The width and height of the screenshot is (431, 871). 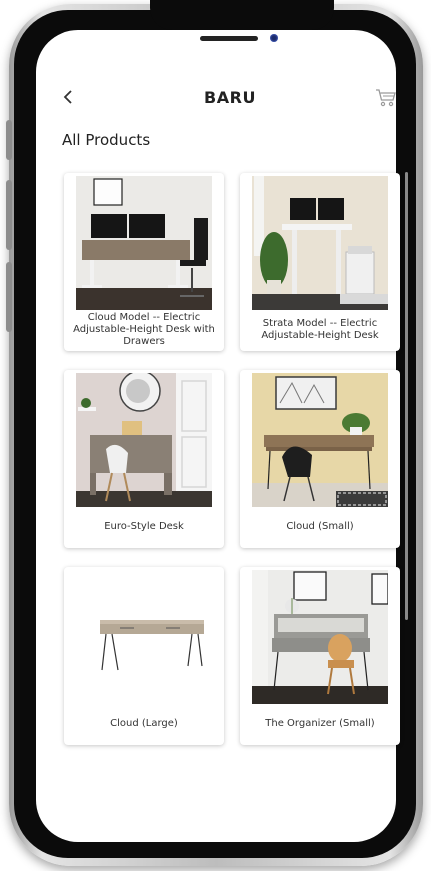 I want to click on product-name: Euro-Style Desk, so click(x=144, y=526).